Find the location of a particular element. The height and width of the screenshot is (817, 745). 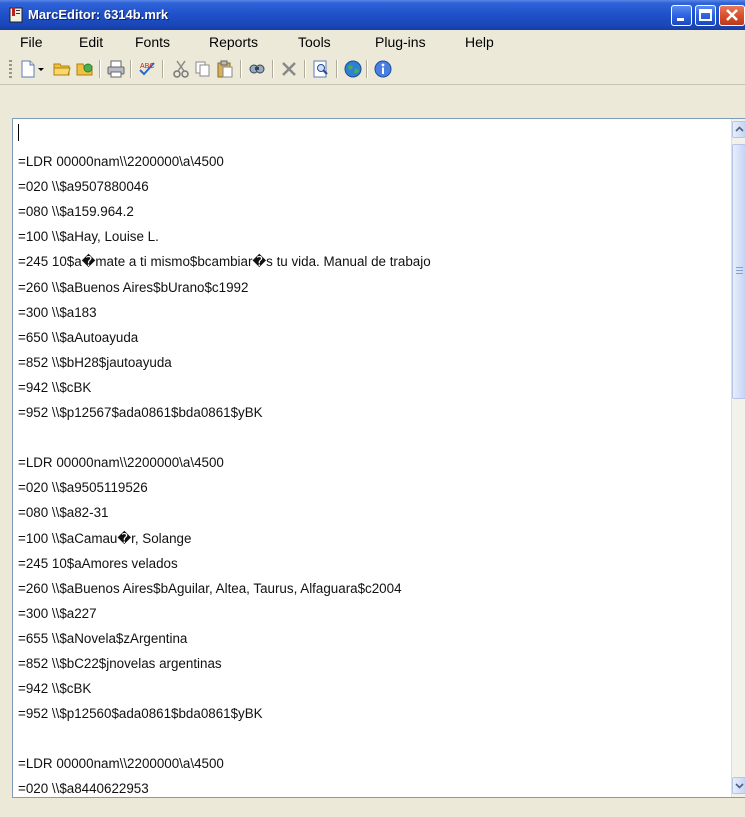

close-icon is located at coordinates (732, 15).